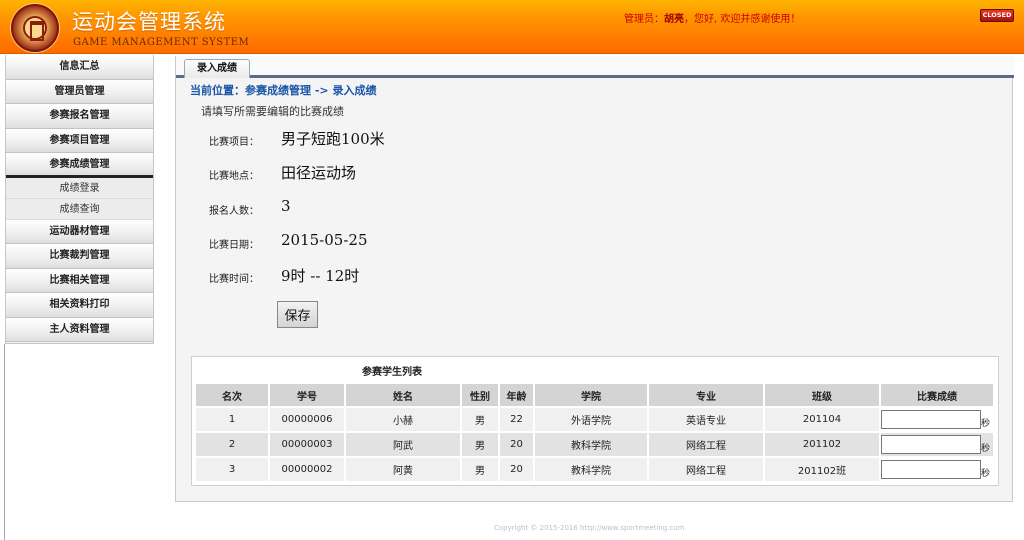 The height and width of the screenshot is (540, 1024). Describe the element at coordinates (2, 442) in the screenshot. I see `left-frame-border` at that location.